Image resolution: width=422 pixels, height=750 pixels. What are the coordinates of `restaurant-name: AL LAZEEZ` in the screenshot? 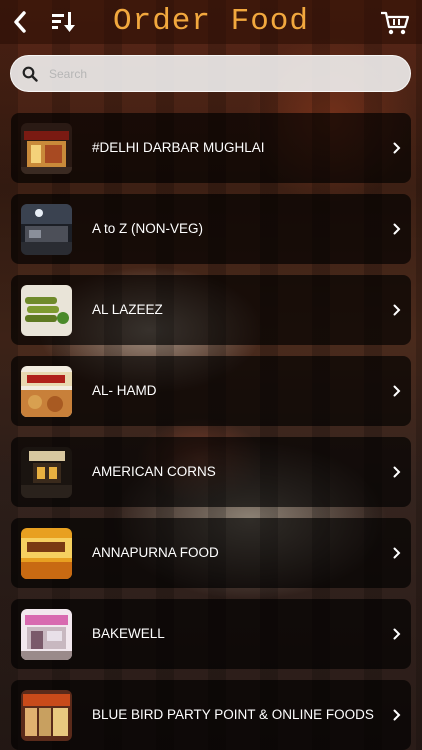 It's located at (127, 309).